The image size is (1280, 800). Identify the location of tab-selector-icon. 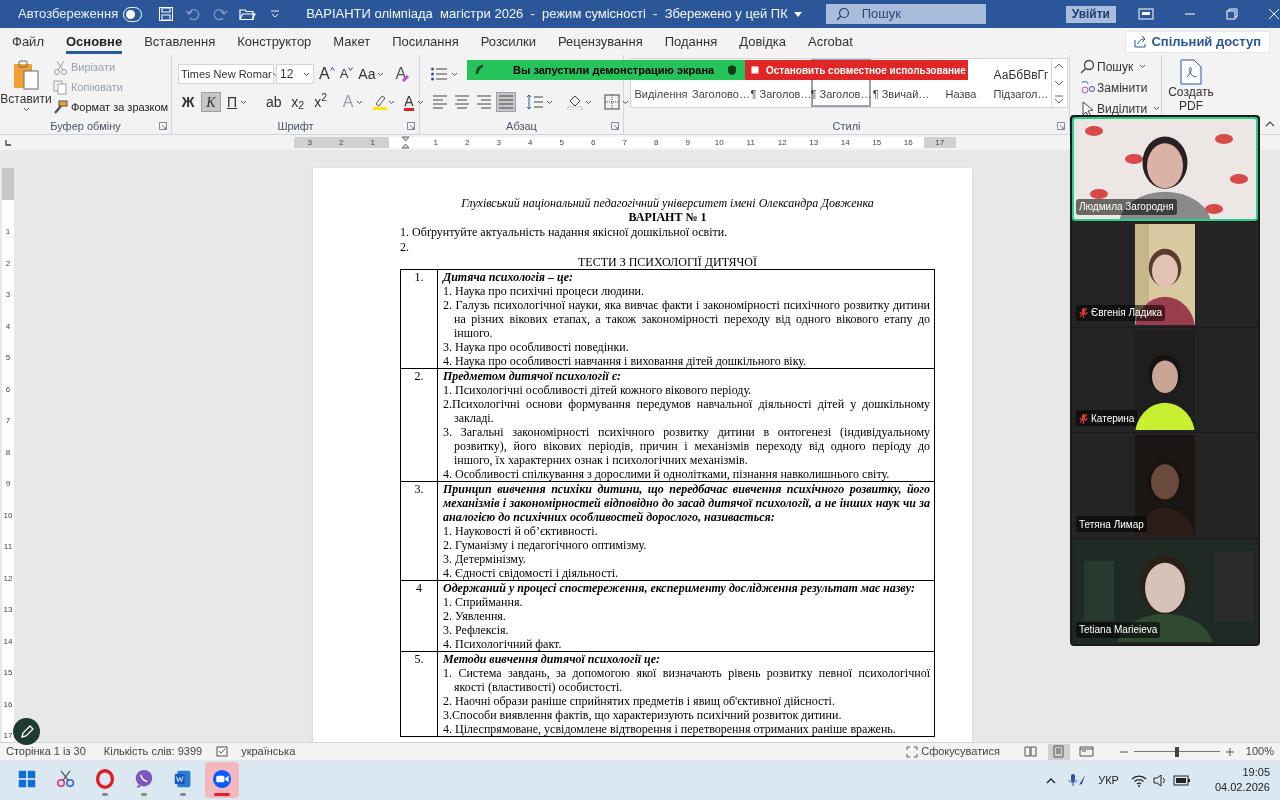
(8, 143).